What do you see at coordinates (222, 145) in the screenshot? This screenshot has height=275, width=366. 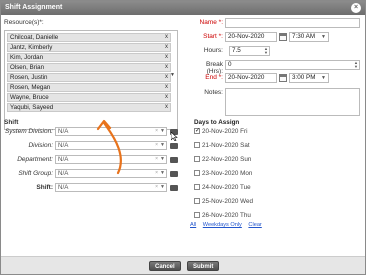 I see `day-checkbox-row: 21-Nov-2020 Sat` at bounding box center [222, 145].